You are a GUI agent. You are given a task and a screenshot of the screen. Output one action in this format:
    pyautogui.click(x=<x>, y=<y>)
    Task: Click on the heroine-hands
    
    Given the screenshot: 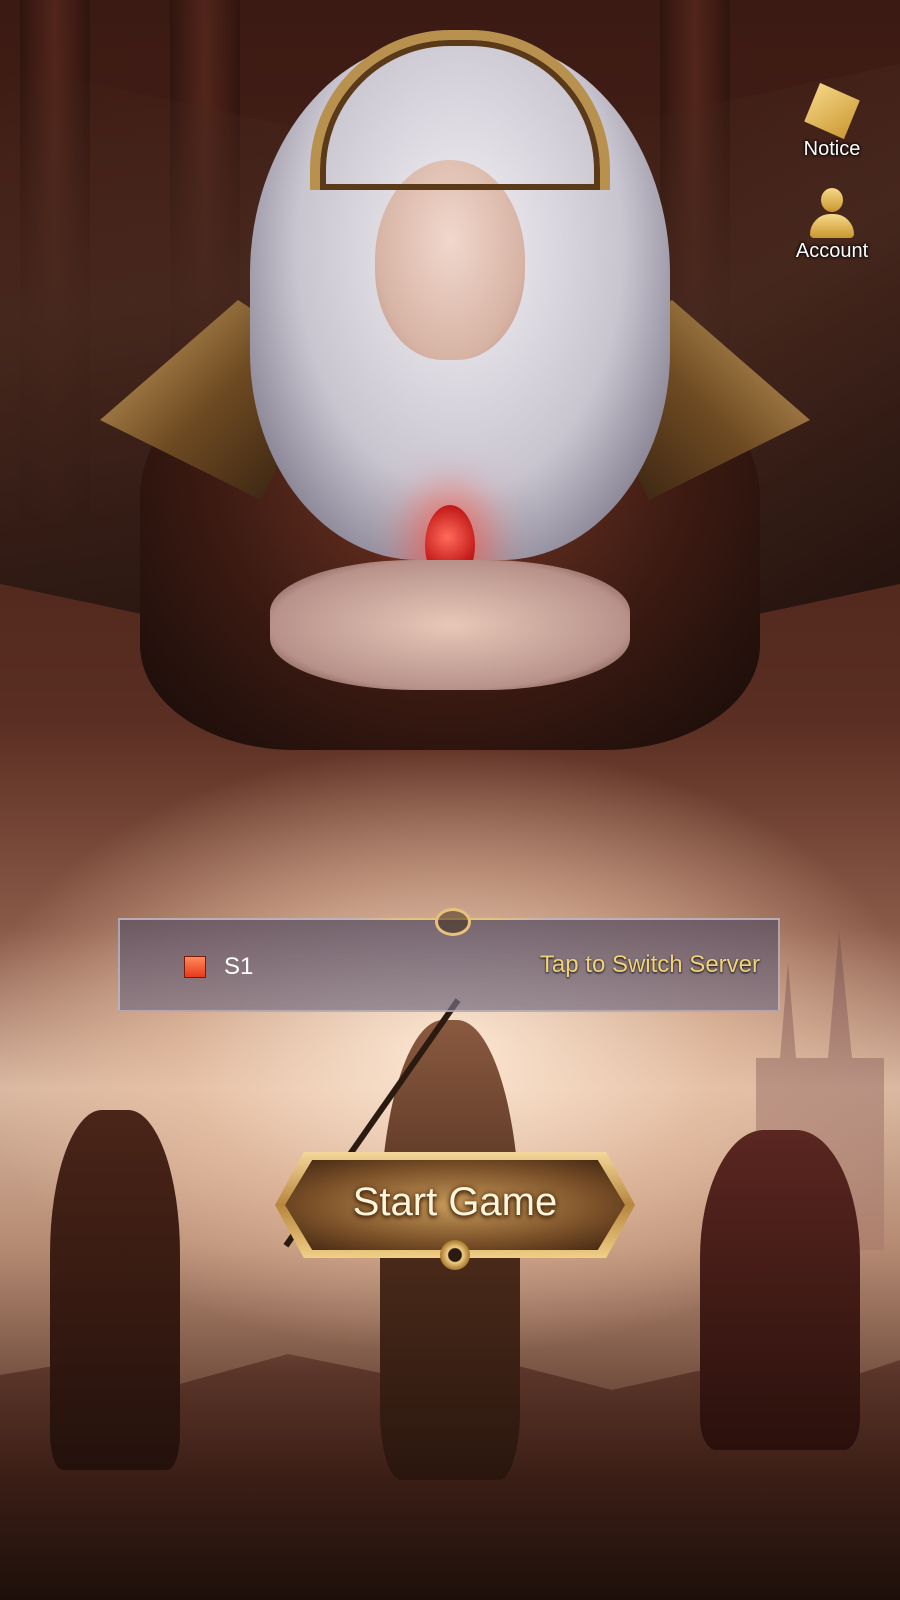 What is the action you would take?
    pyautogui.click(x=450, y=625)
    